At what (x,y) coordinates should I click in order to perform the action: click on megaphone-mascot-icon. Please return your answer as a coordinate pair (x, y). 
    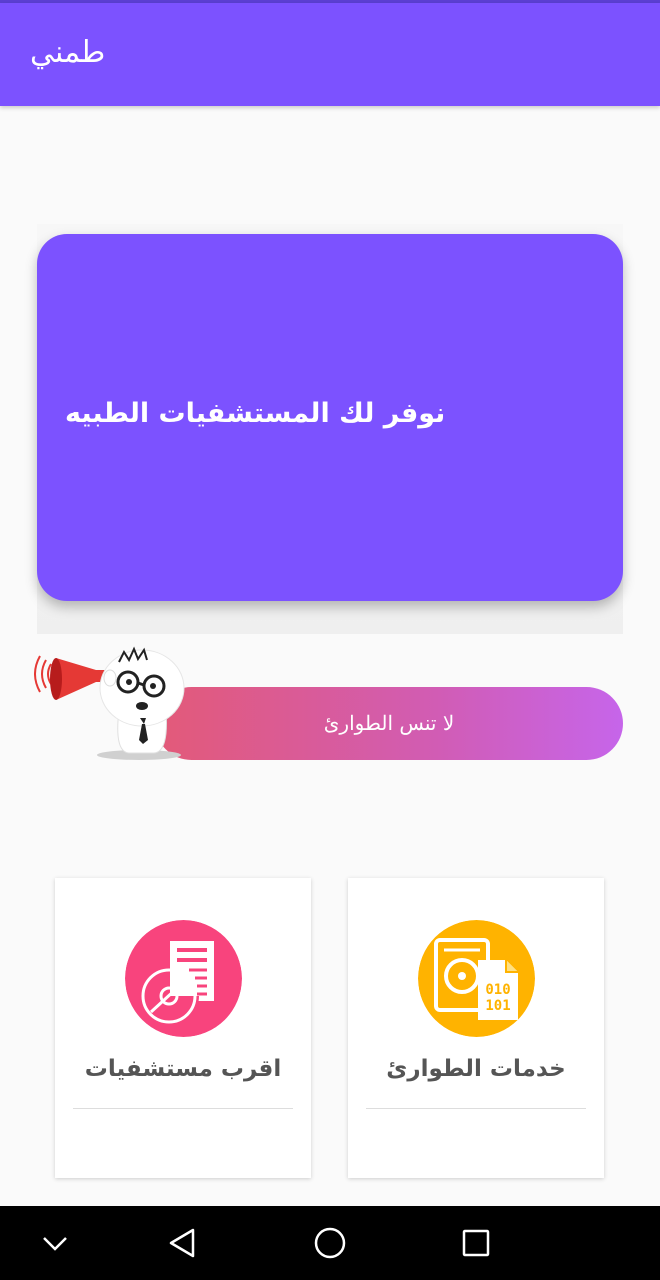
    Looking at the image, I should click on (109, 703).